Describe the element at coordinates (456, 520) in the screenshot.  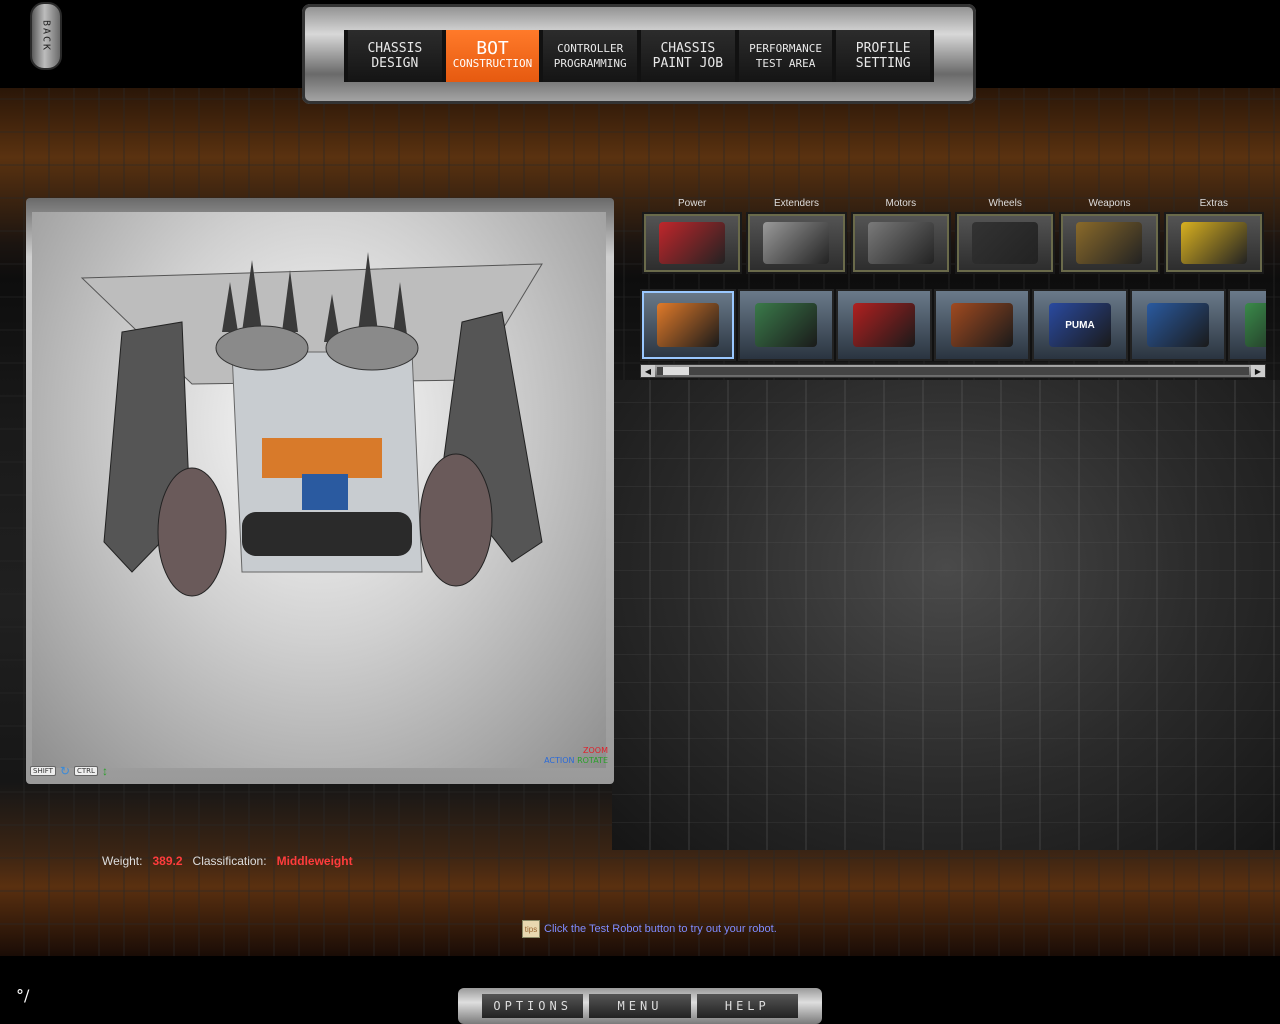
I see `robot-wheel-right` at that location.